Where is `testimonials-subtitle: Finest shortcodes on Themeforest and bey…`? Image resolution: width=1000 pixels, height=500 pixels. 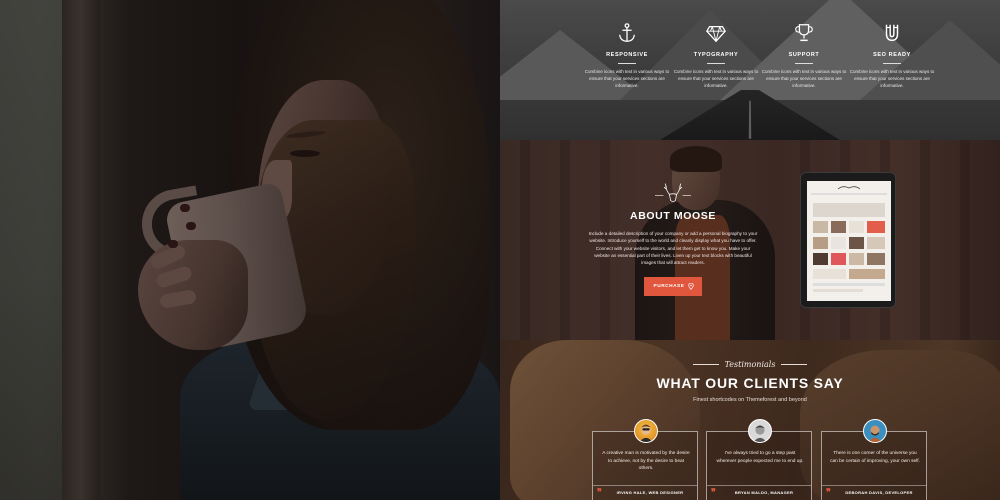
testimonials-subtitle: Finest shortcodes on Themeforest and bey… is located at coordinates (750, 400).